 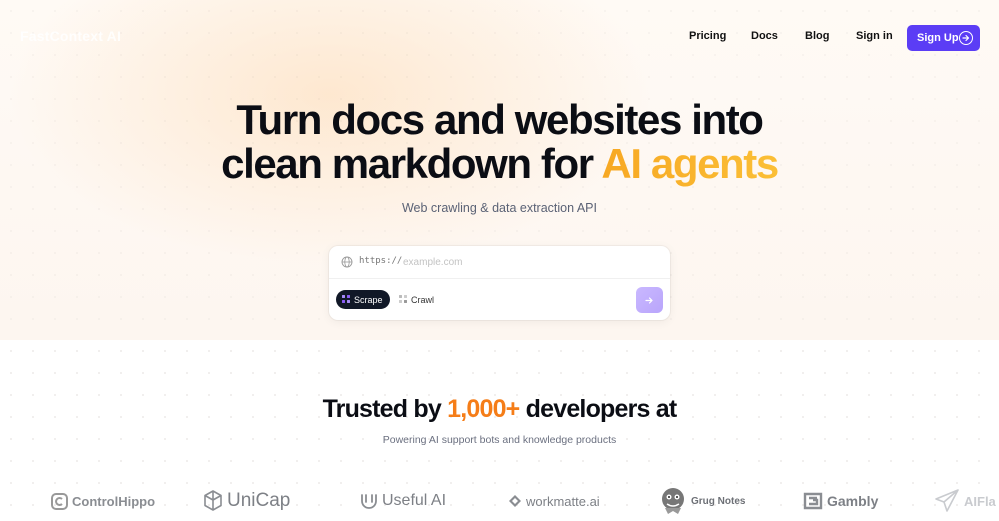 I want to click on mode-toggle-crawl: Crawl, so click(x=421, y=299).